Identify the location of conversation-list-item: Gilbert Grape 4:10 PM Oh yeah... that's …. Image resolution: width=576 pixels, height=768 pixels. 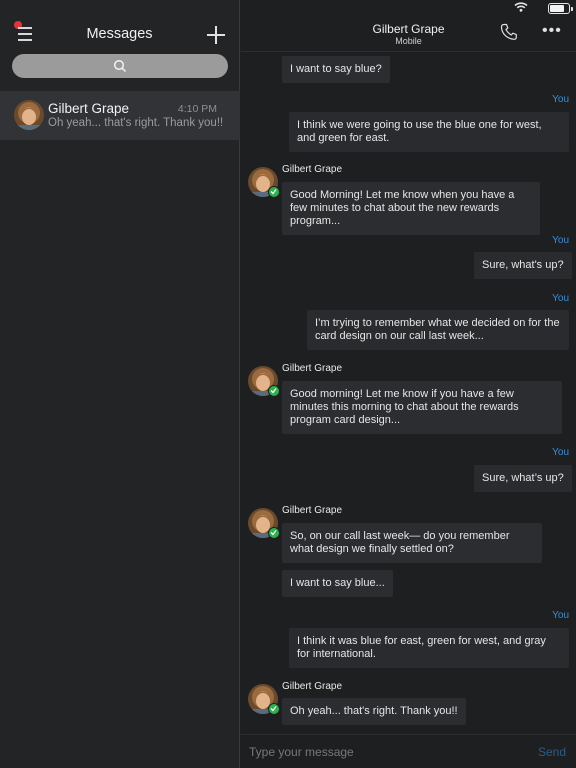
(120, 115).